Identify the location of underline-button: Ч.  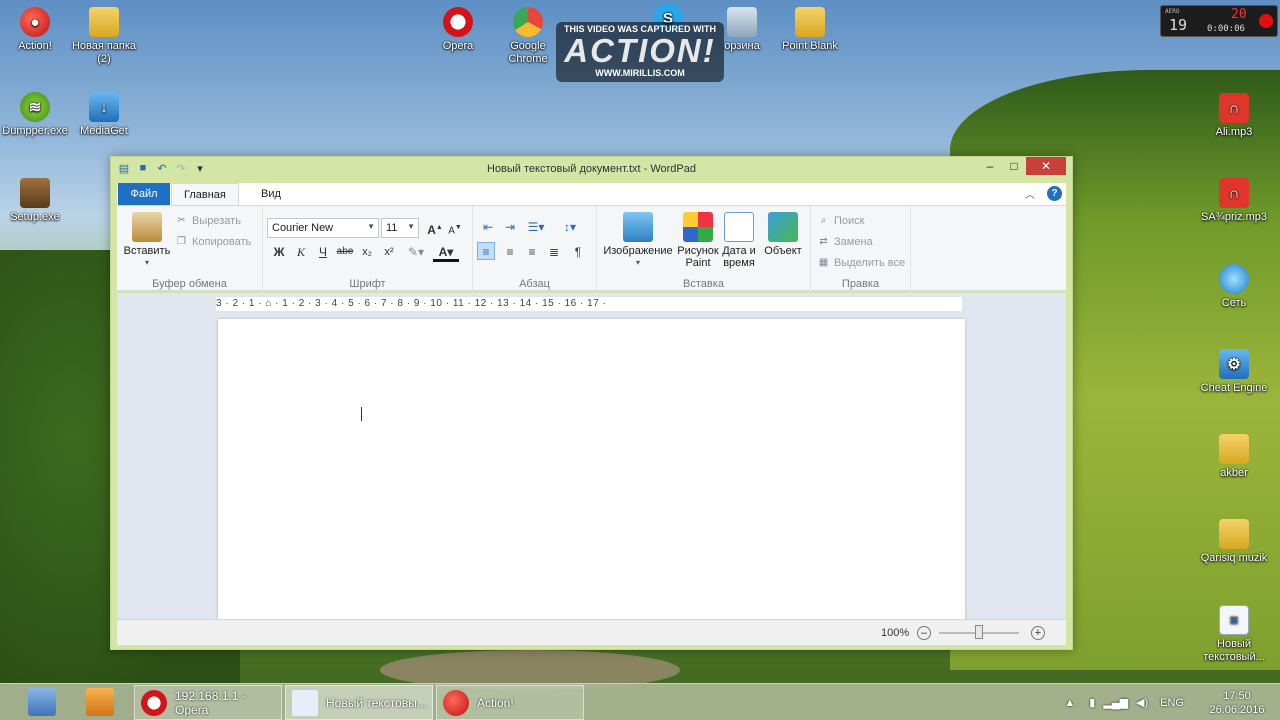
(323, 252).